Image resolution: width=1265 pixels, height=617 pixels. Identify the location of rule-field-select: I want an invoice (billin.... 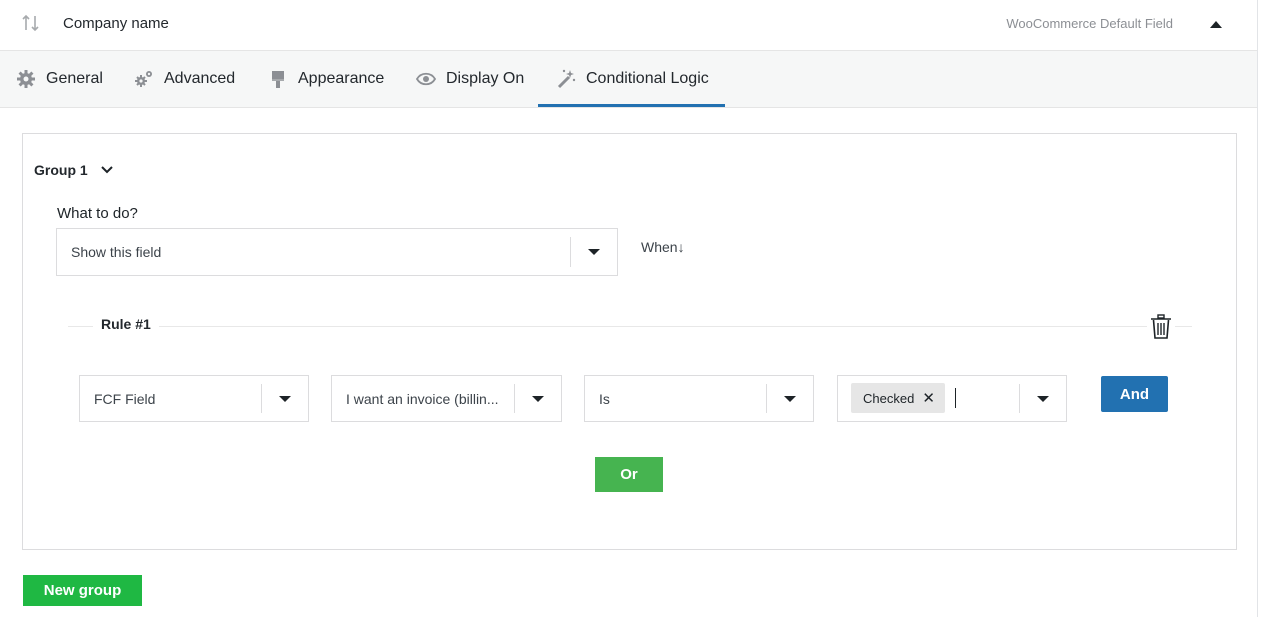
(446, 398).